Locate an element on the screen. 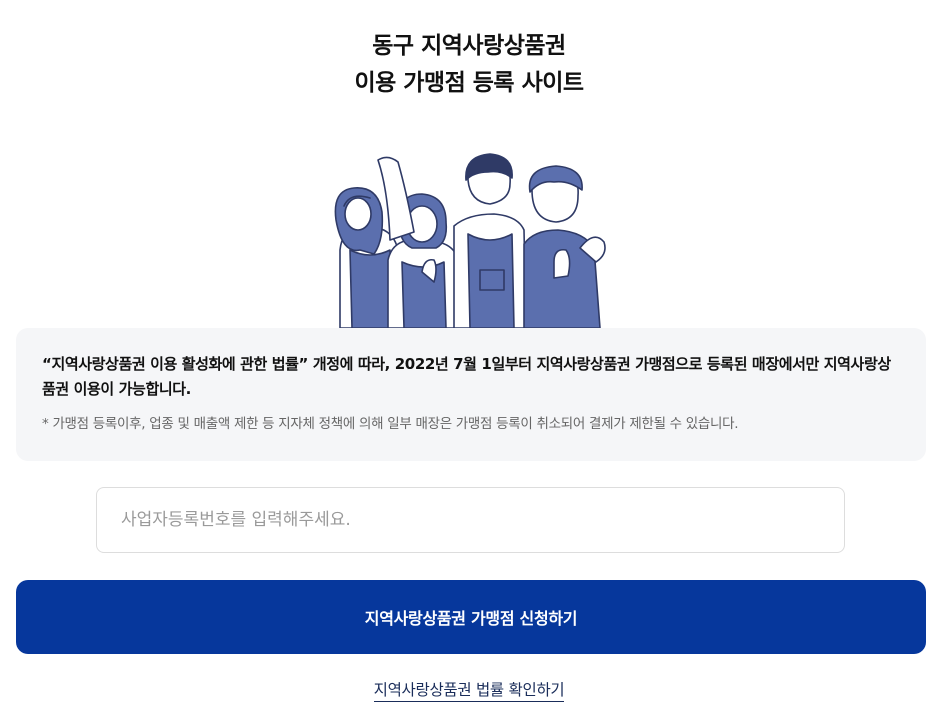 The height and width of the screenshot is (710, 938). business-number-input is located at coordinates (470, 520).